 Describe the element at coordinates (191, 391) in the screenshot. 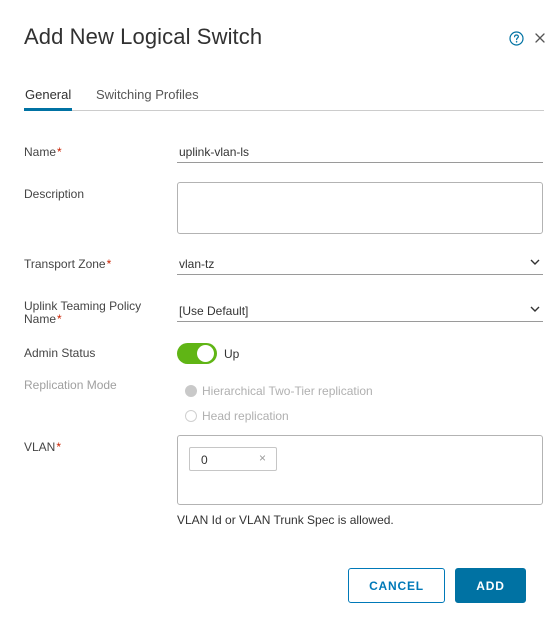

I see `radio-hierarchical-two-tier` at that location.